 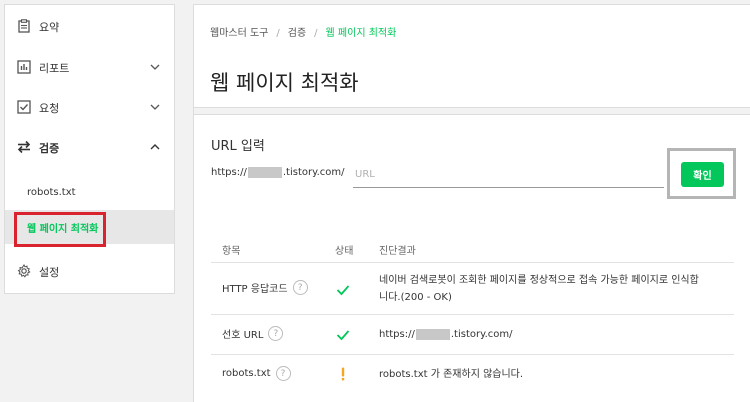 I want to click on row-result: robots.txt 가 존재하지 않습니다., so click(x=451, y=374).